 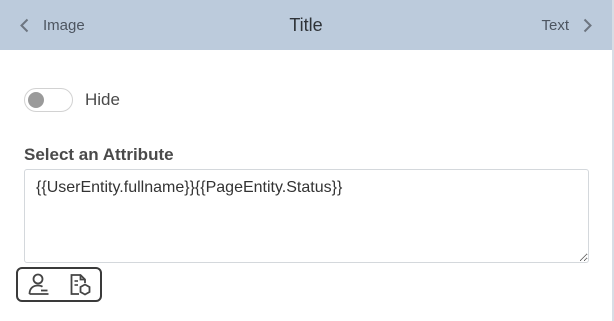 What do you see at coordinates (555, 25) in the screenshot?
I see `next-nav-label: Text` at bounding box center [555, 25].